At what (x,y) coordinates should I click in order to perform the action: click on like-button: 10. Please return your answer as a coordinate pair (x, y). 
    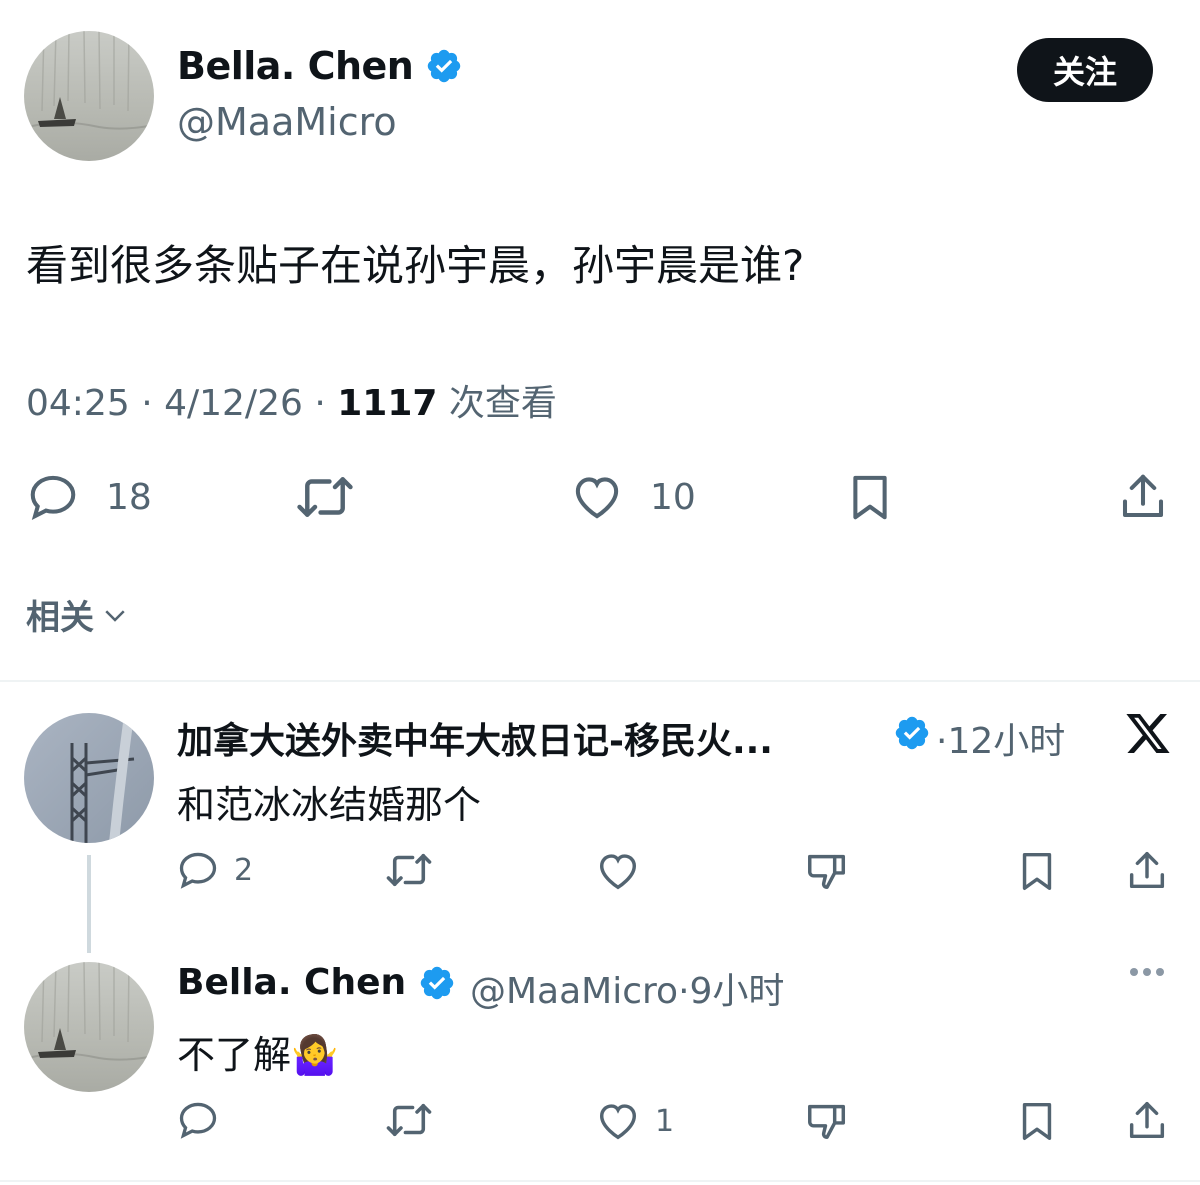
    Looking at the image, I should click on (633, 497).